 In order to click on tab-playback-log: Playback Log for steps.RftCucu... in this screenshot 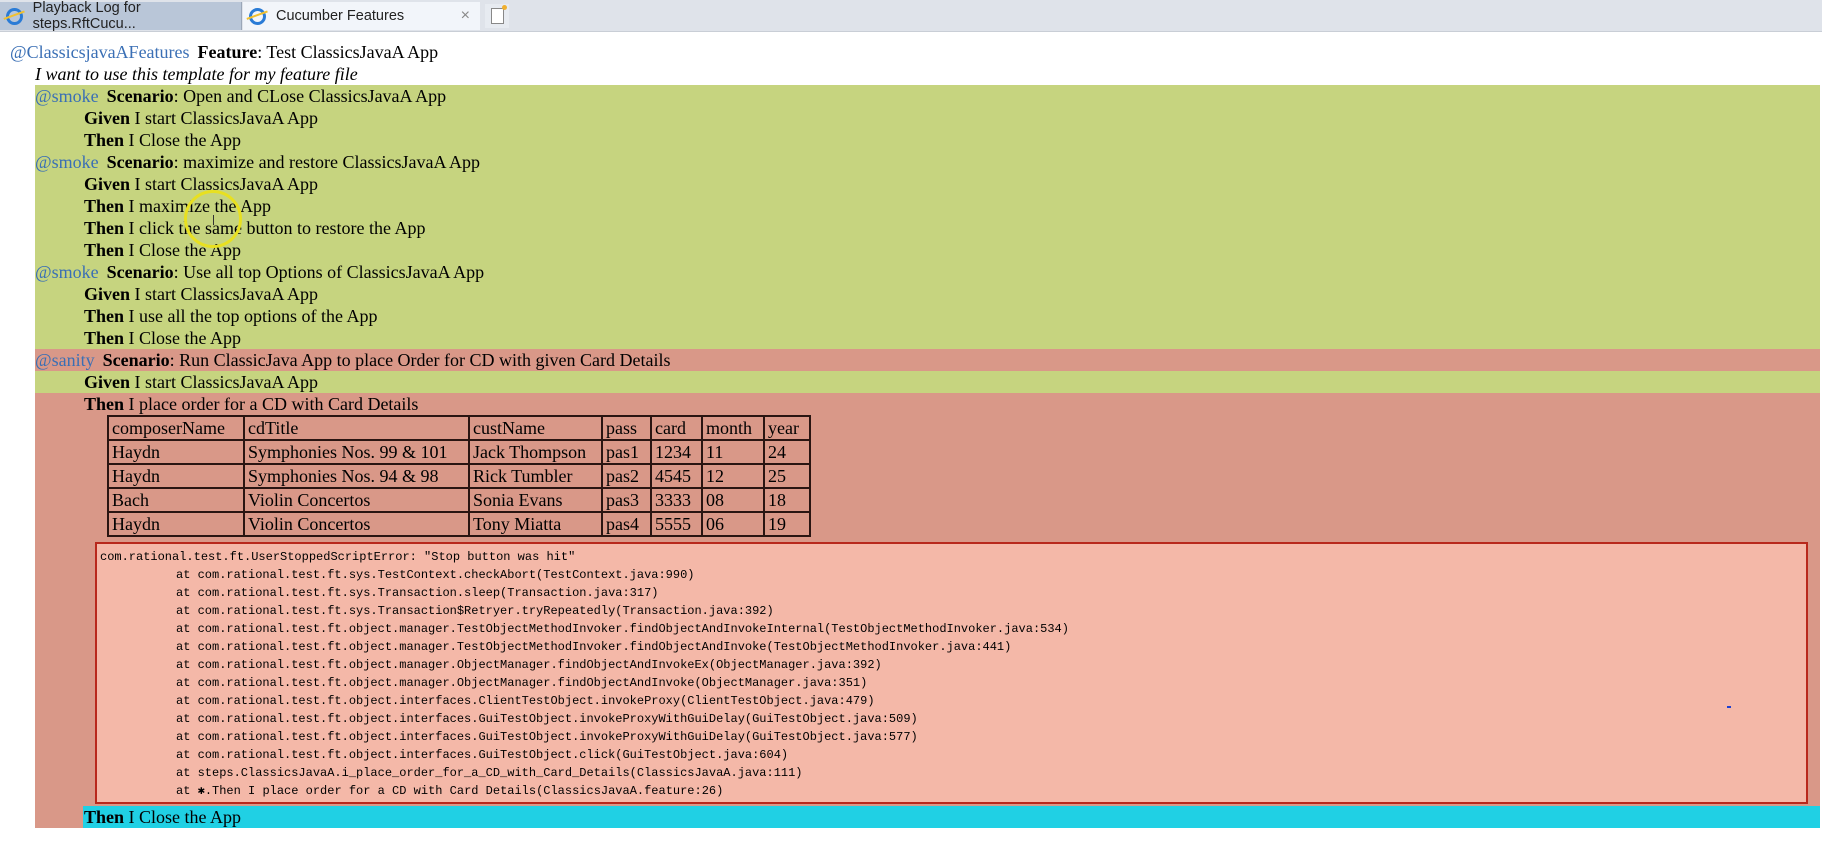, I will do `click(121, 16)`.